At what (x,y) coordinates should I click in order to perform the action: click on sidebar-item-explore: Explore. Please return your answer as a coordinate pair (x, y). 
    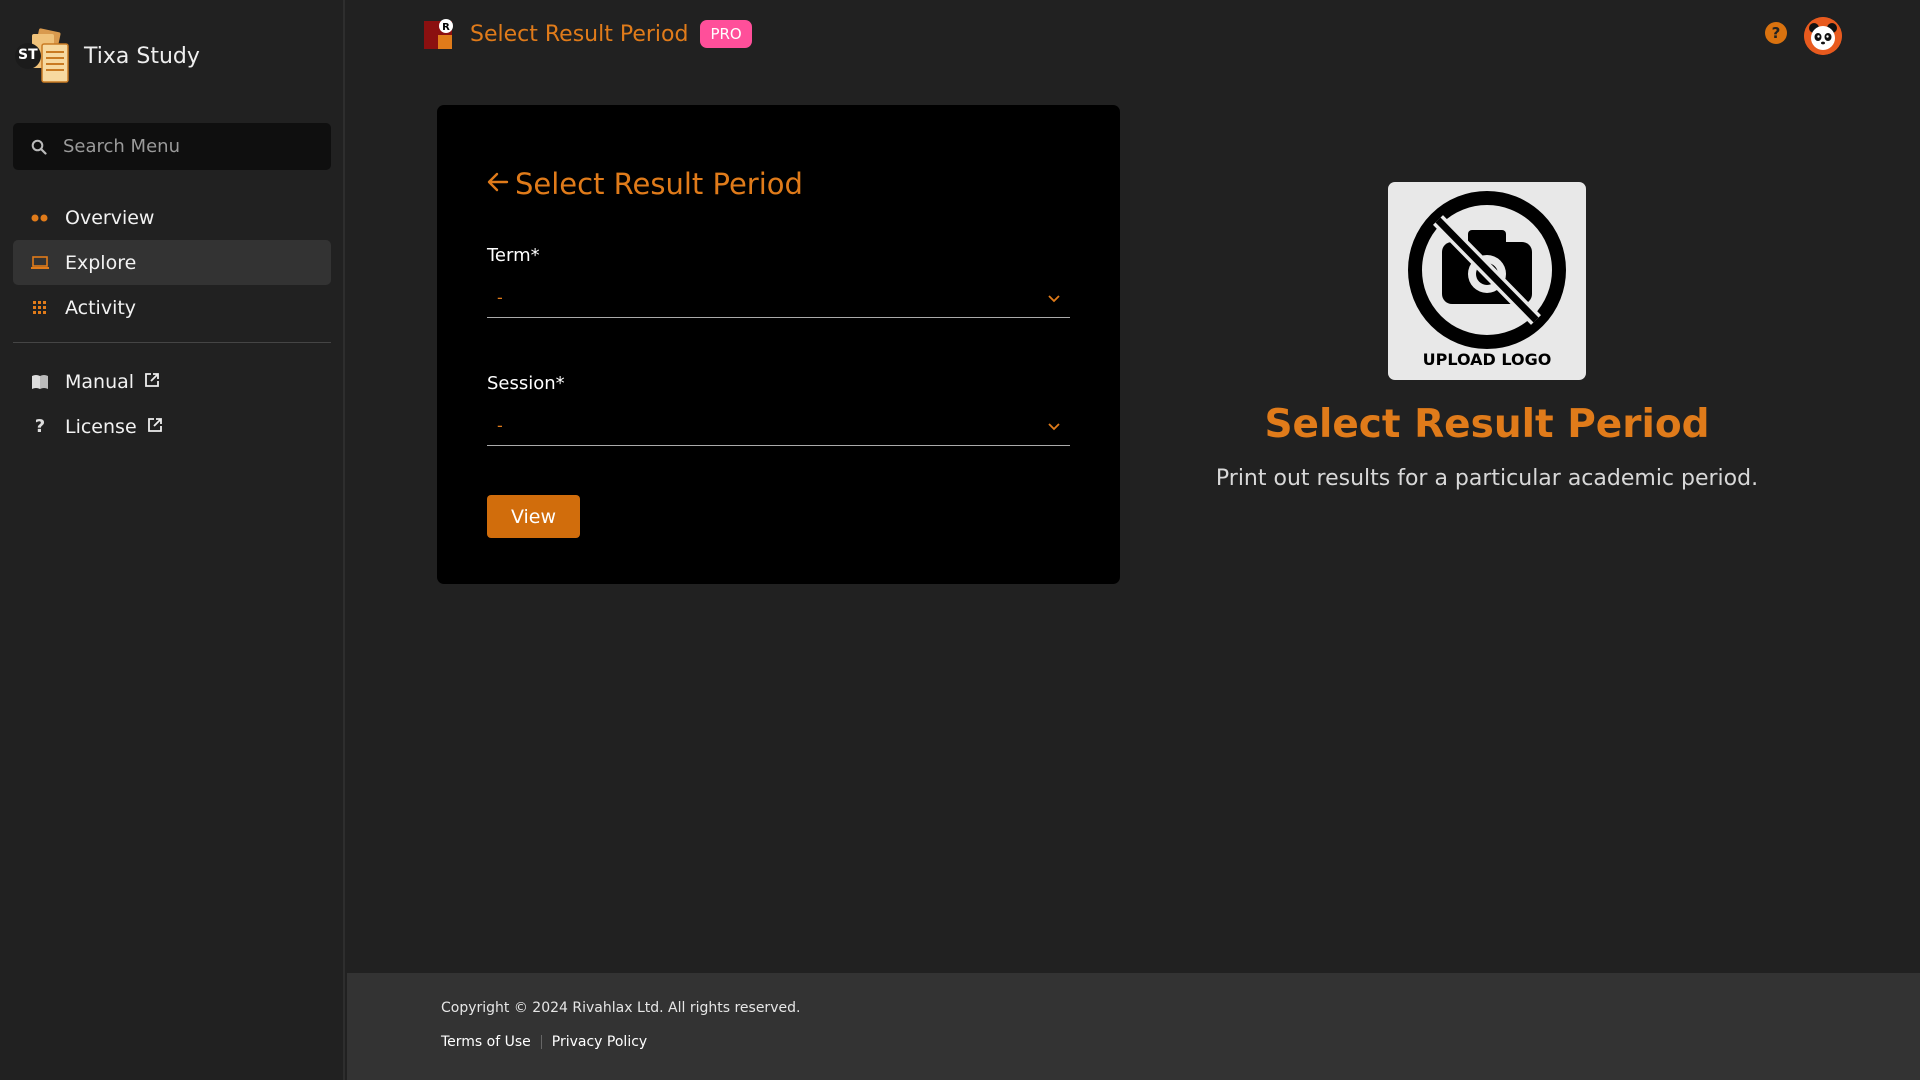
    Looking at the image, I should click on (172, 262).